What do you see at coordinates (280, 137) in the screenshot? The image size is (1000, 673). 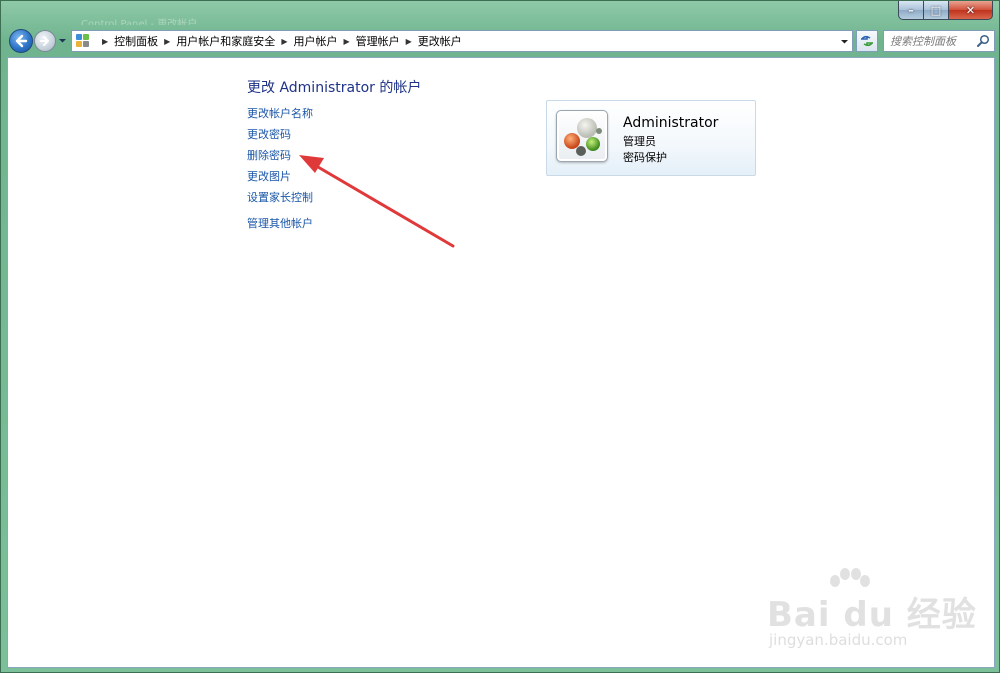 I see `change-password-link: 更改密码` at bounding box center [280, 137].